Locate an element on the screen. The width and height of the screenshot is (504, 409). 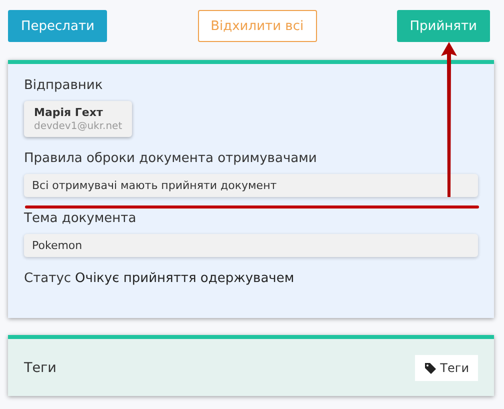
status-label: Статус is located at coordinates (48, 278).